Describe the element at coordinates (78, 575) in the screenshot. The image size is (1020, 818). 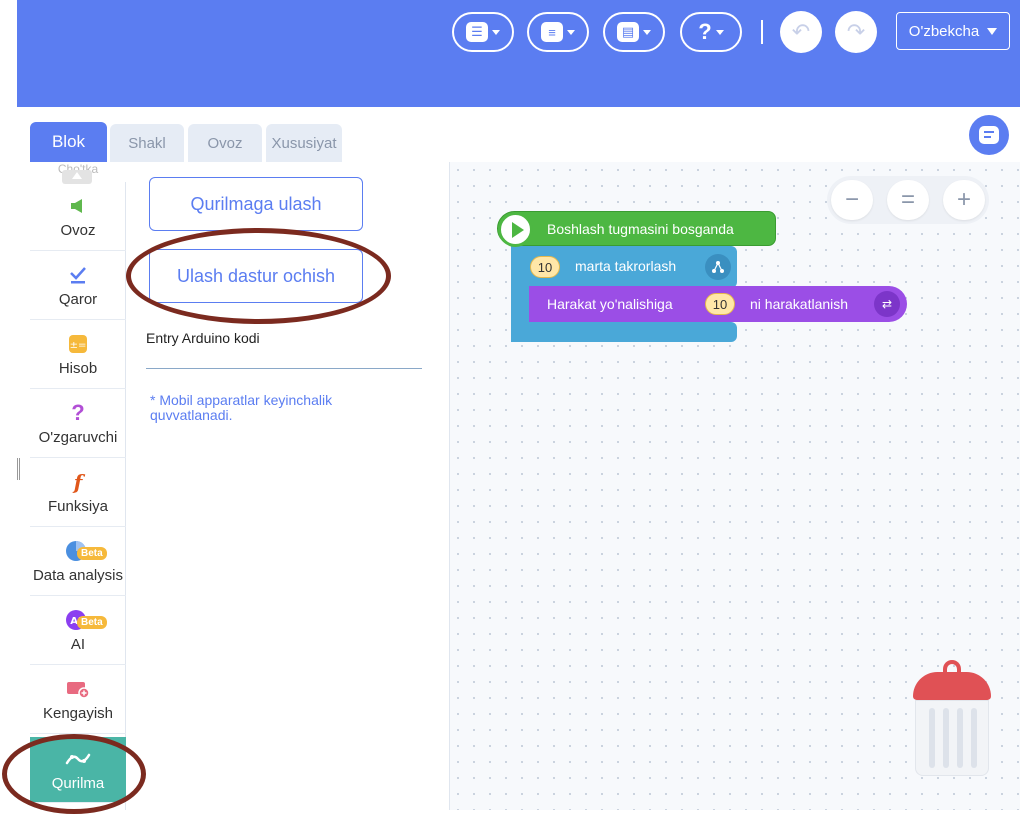
I see `category-label: Data analysis` at that location.